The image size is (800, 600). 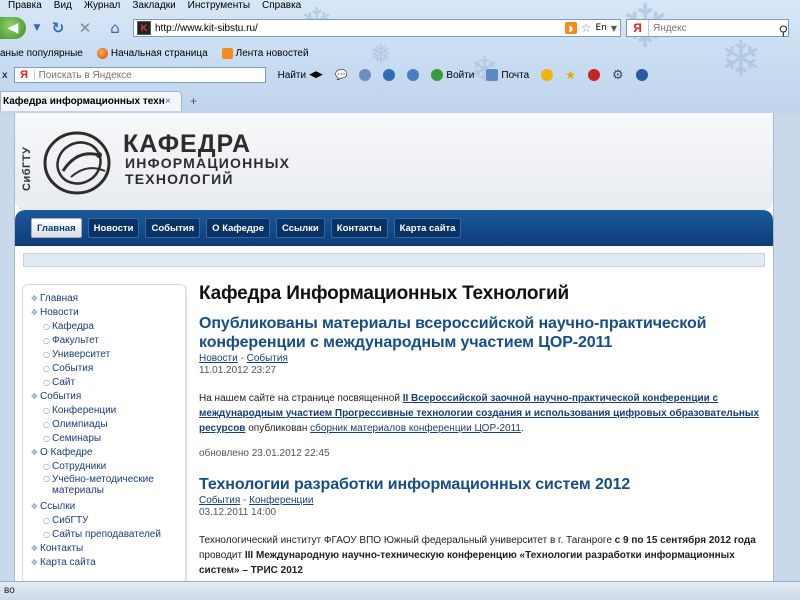 What do you see at coordinates (360, 28) in the screenshot?
I see `url-text: http://www.kit-sibstu.ru/` at bounding box center [360, 28].